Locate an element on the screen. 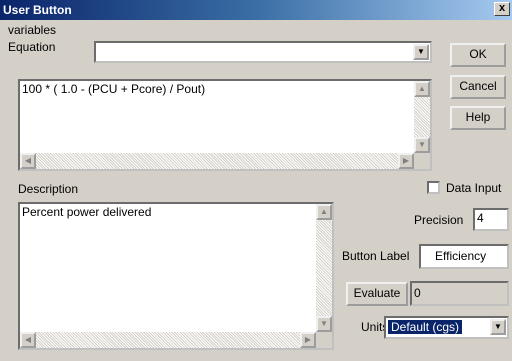 Image resolution: width=512 pixels, height=361 pixels. button-label-input: Efficiency is located at coordinates (464, 256).